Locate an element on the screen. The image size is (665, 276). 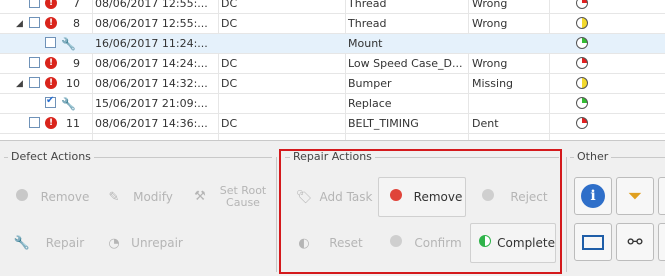
table-row: ! 7 08/06/2017 12:55:... DC Thread Wrong is located at coordinates (332, 7).